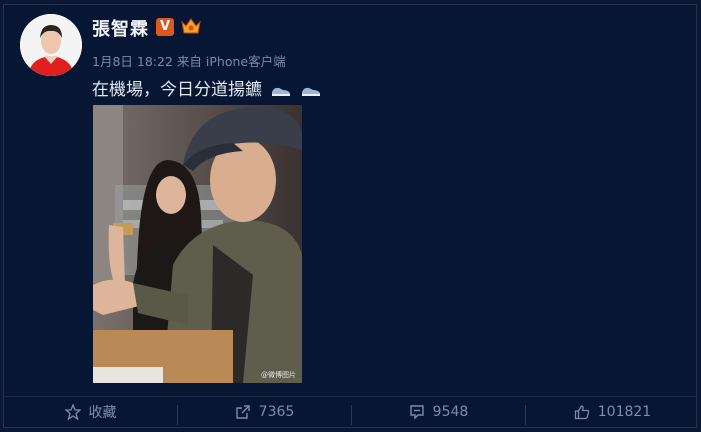  Describe the element at coordinates (450, 412) in the screenshot. I see `comment-count: 9548` at that location.